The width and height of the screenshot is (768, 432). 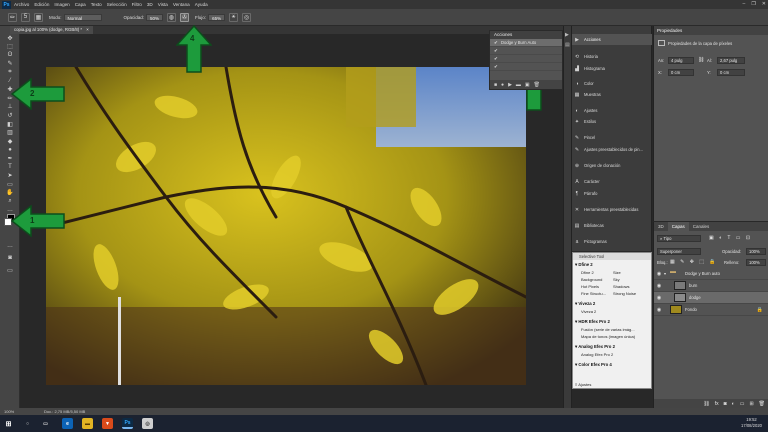 I want to click on layer-opacity-field: 100%, so click(x=756, y=251).